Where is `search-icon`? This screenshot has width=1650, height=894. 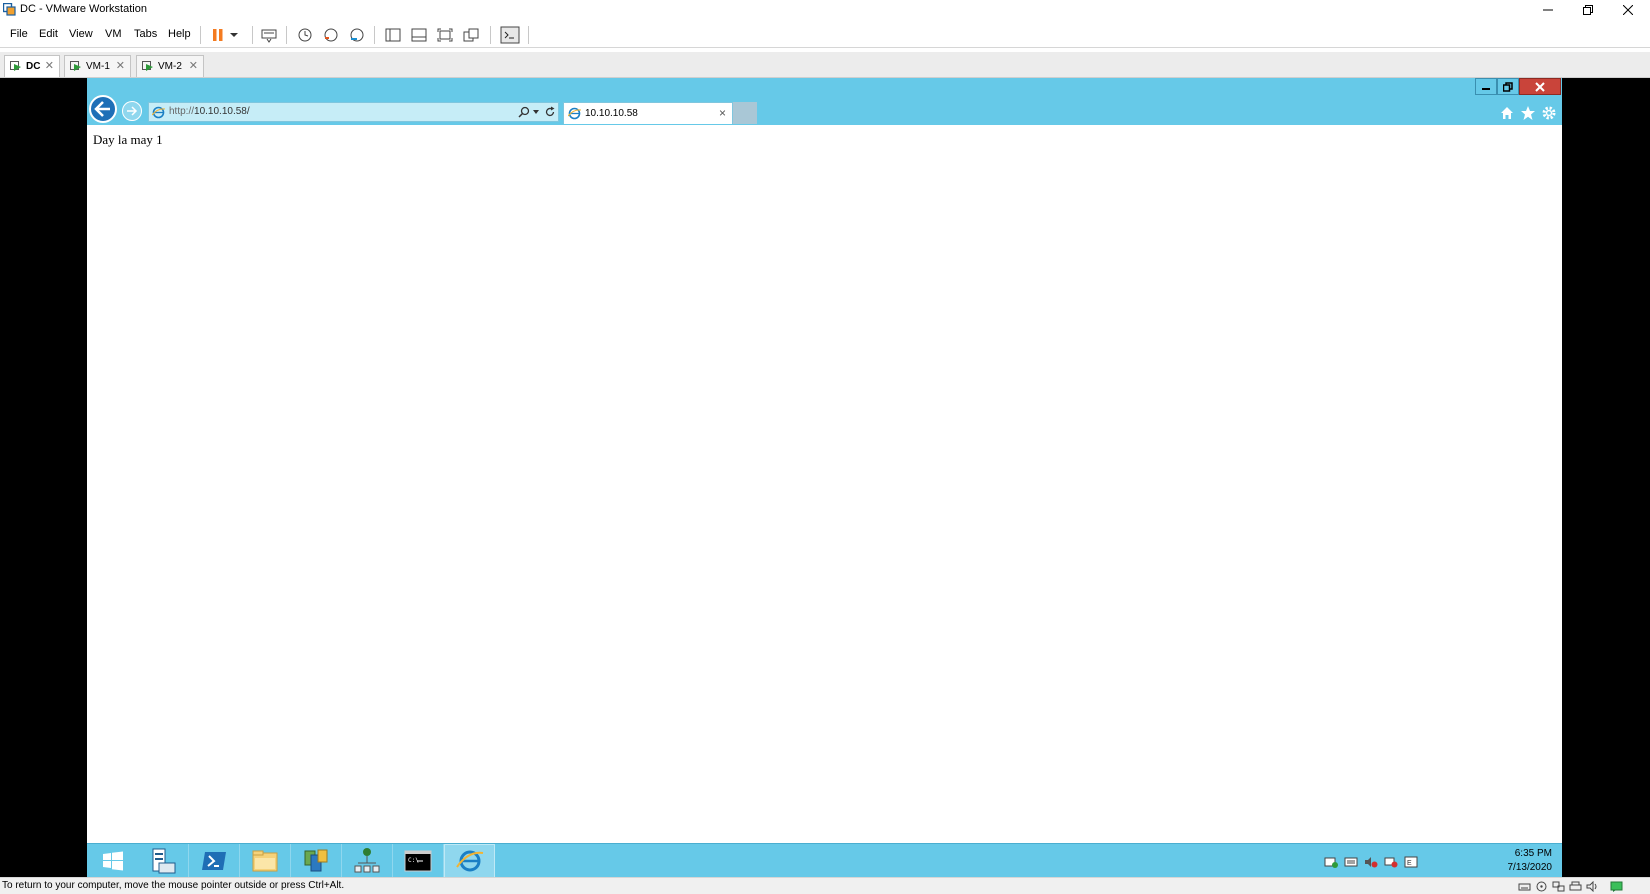
search-icon is located at coordinates (524, 112).